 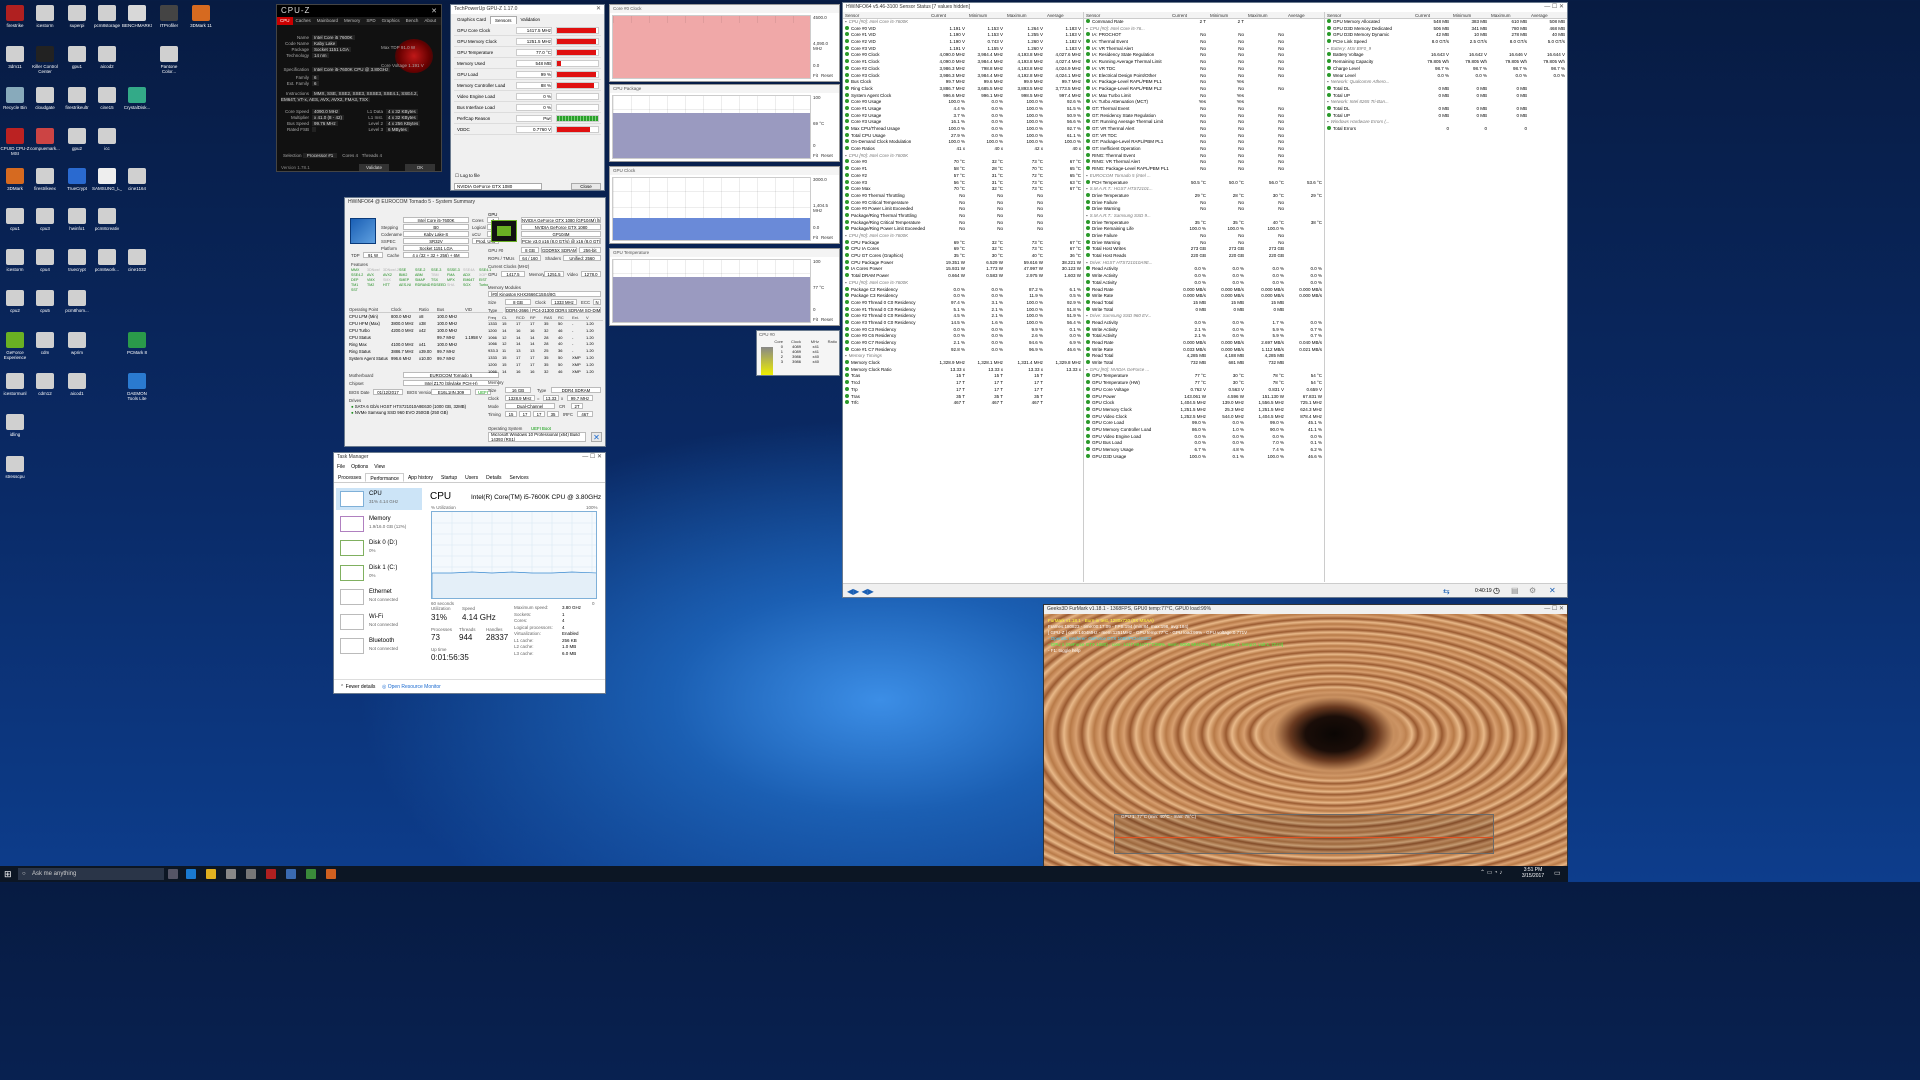 What do you see at coordinates (15, 389) in the screenshot?
I see `desktop-icon: icestormunl` at bounding box center [15, 389].